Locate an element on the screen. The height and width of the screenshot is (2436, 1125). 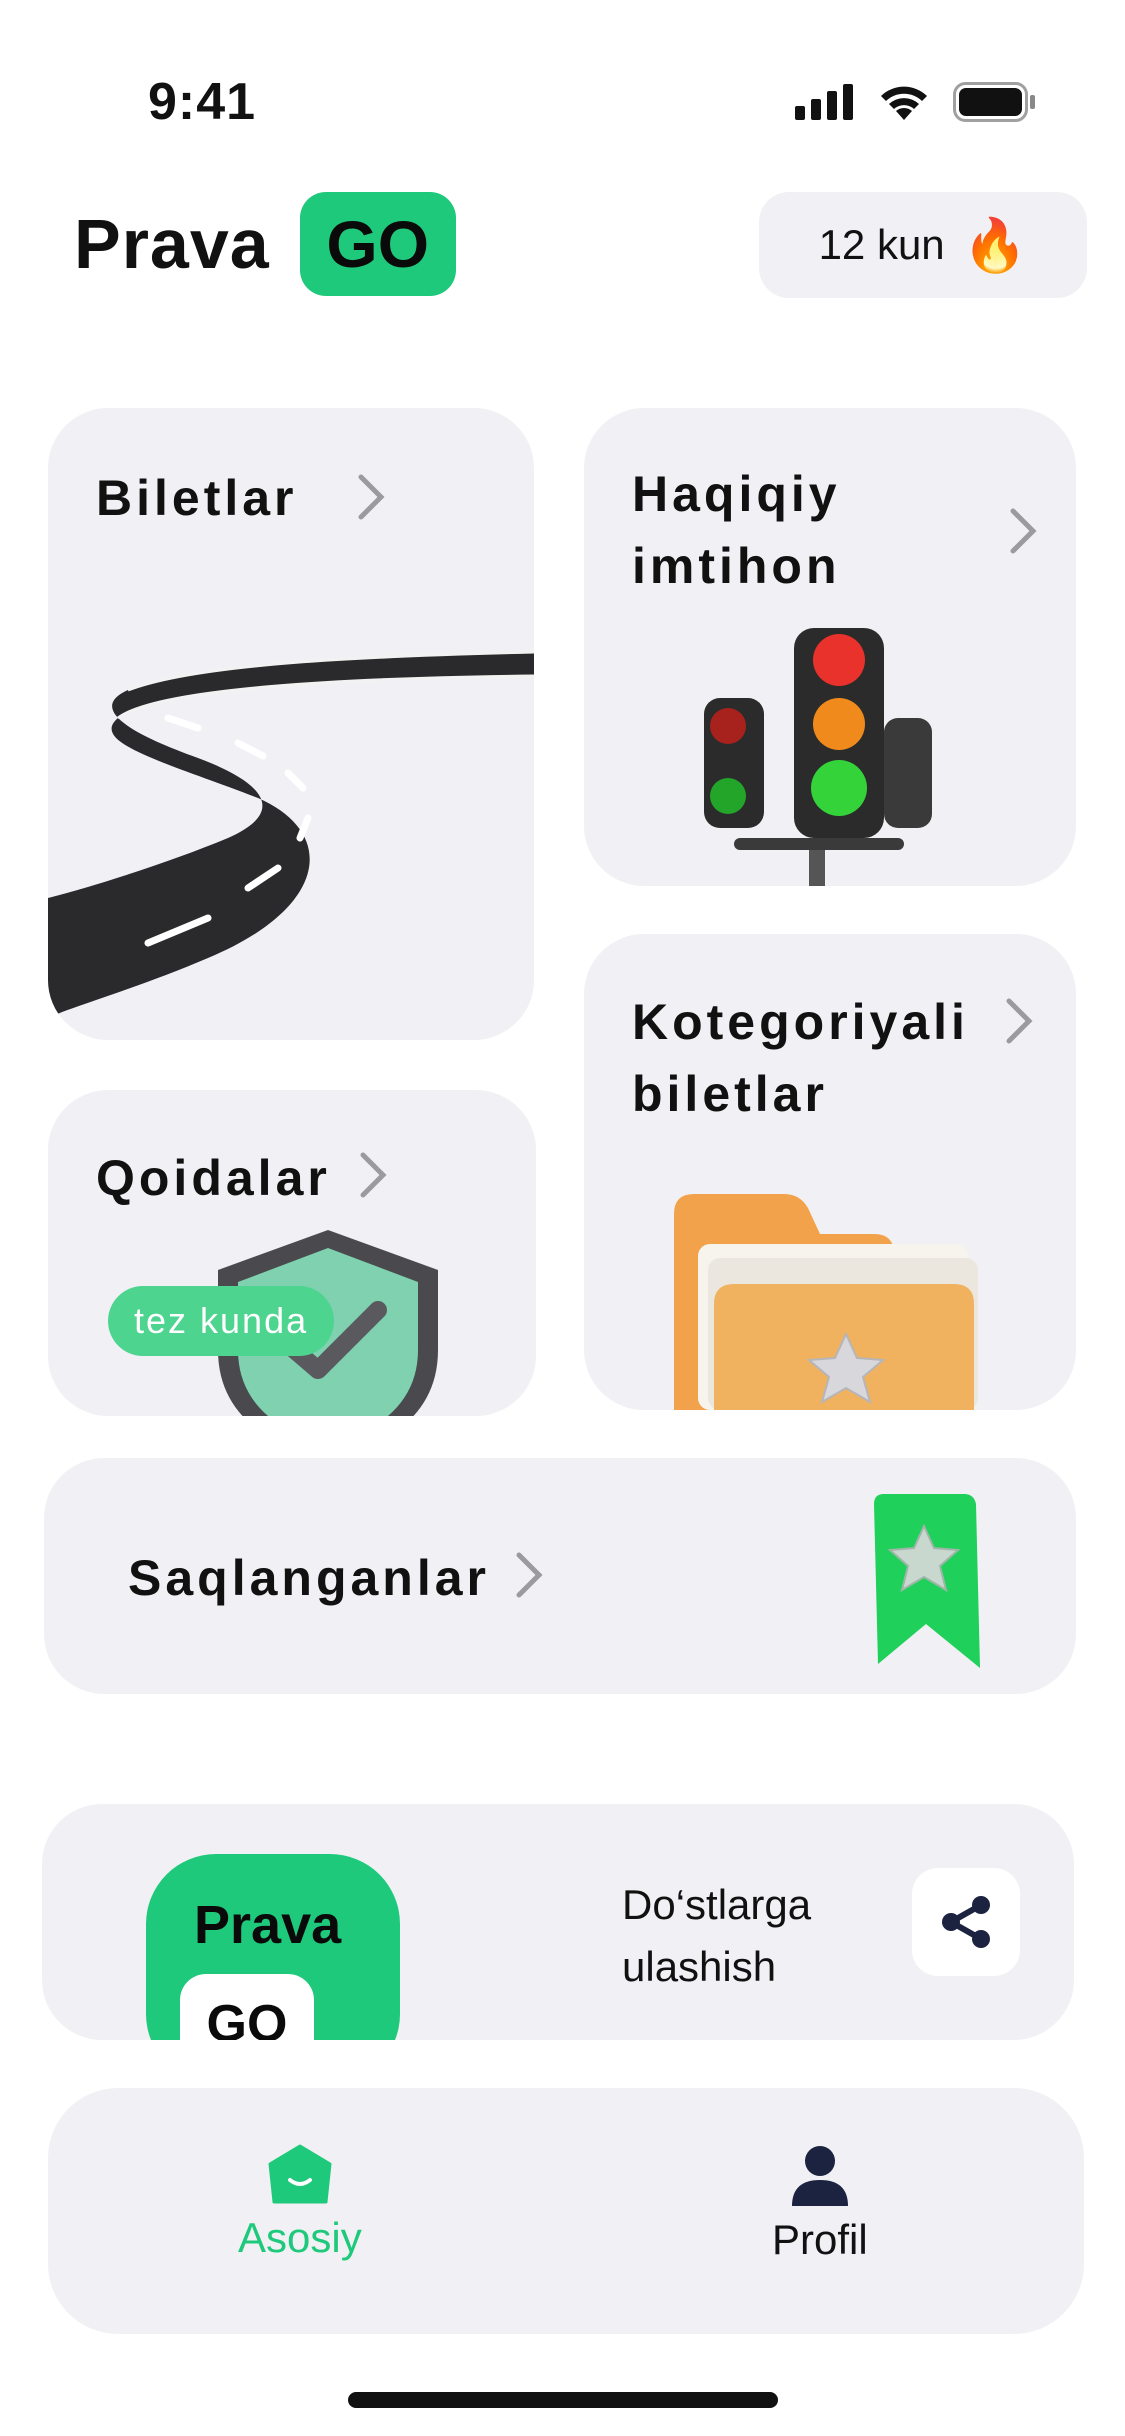
folder-illustration is located at coordinates (826, 1302).